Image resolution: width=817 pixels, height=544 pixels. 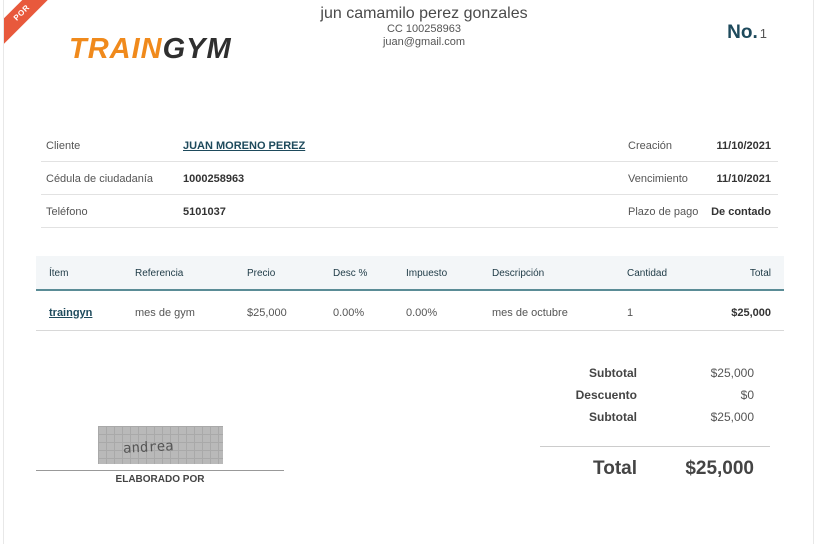 I want to click on client-link: JUAN MORENO PEREZ, so click(x=244, y=146).